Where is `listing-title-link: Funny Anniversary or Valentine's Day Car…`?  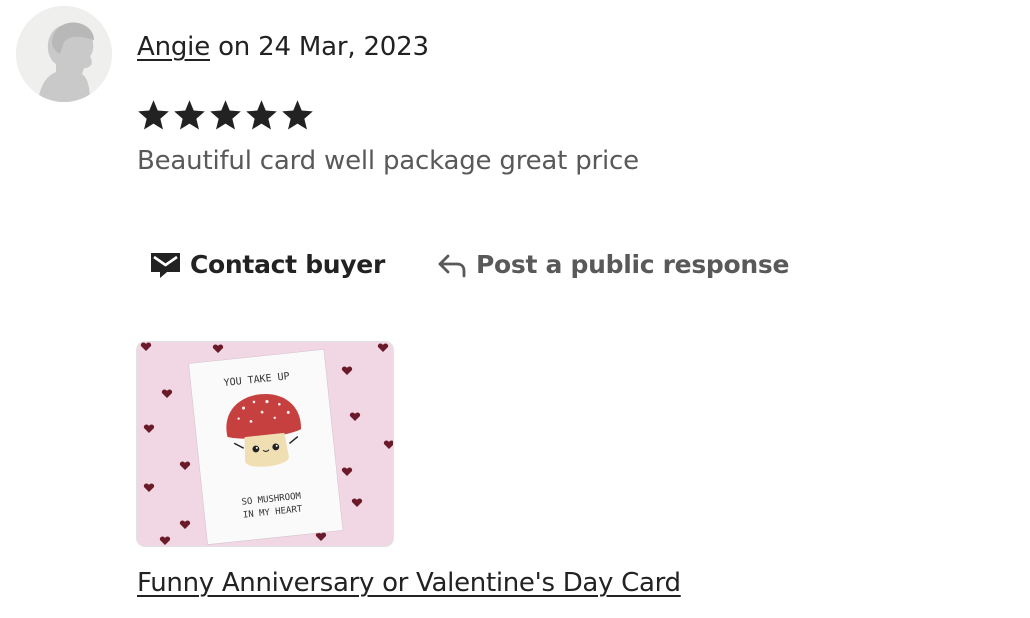
listing-title-link: Funny Anniversary or Valentine's Day Car… is located at coordinates (409, 583).